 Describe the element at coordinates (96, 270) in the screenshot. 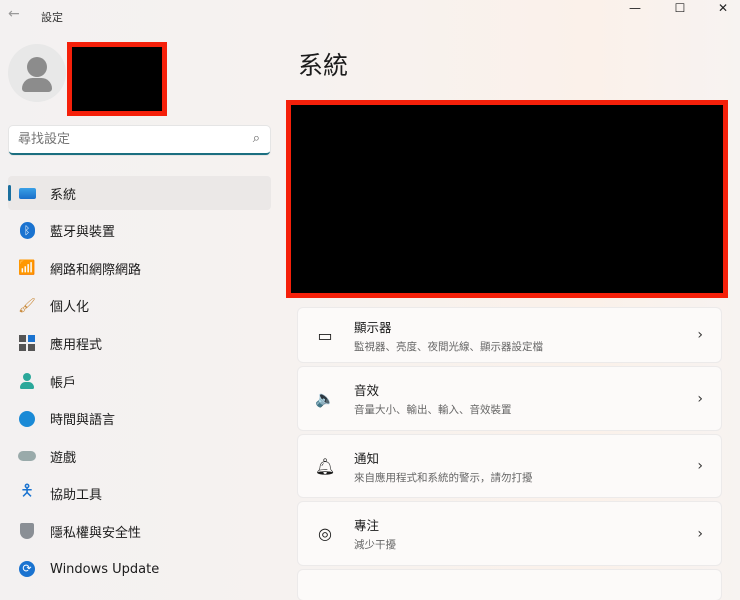

I see `sidebar-item-label: 網路和網際網路` at that location.